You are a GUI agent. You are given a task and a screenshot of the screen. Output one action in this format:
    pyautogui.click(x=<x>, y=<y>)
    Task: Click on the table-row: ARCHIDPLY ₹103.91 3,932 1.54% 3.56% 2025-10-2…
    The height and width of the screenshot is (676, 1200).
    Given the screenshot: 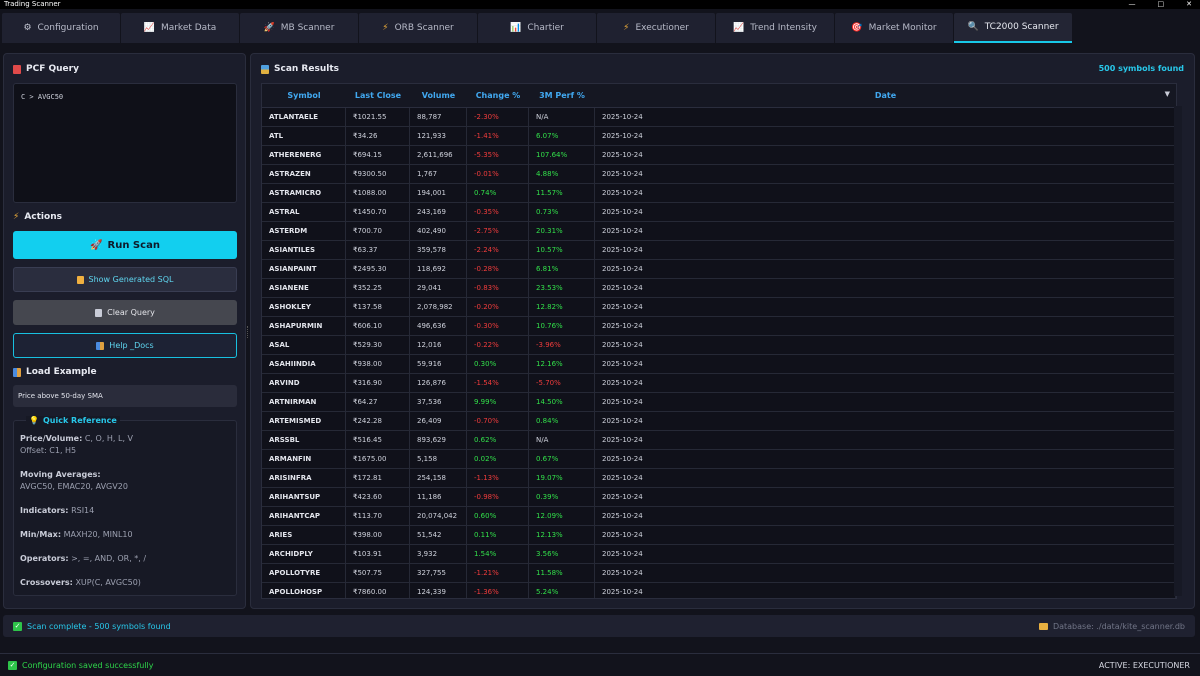 What is the action you would take?
    pyautogui.click(x=719, y=554)
    